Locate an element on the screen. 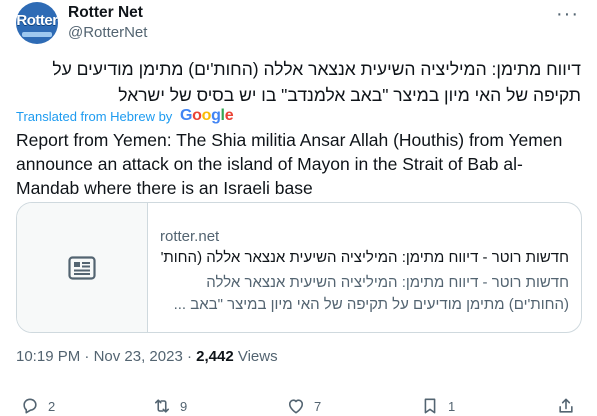 This screenshot has width=597, height=416. tweet-time: 10:19 PM is located at coordinates (48, 356).